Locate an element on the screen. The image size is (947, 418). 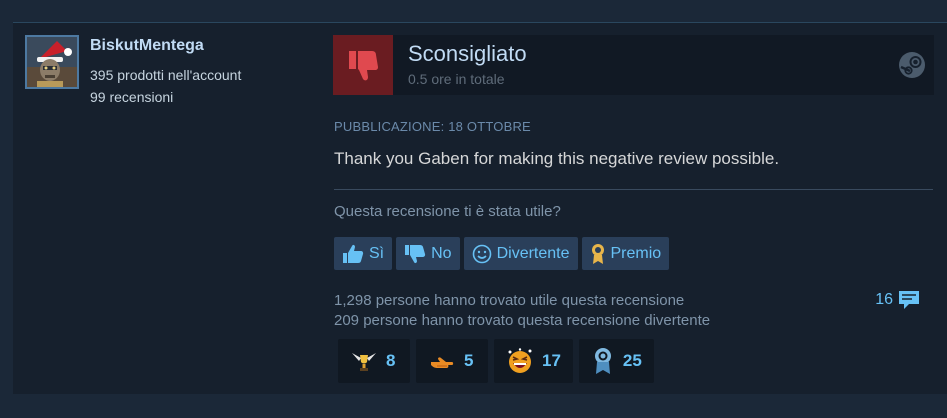
vote-funny-button: Divertente is located at coordinates (520, 253).